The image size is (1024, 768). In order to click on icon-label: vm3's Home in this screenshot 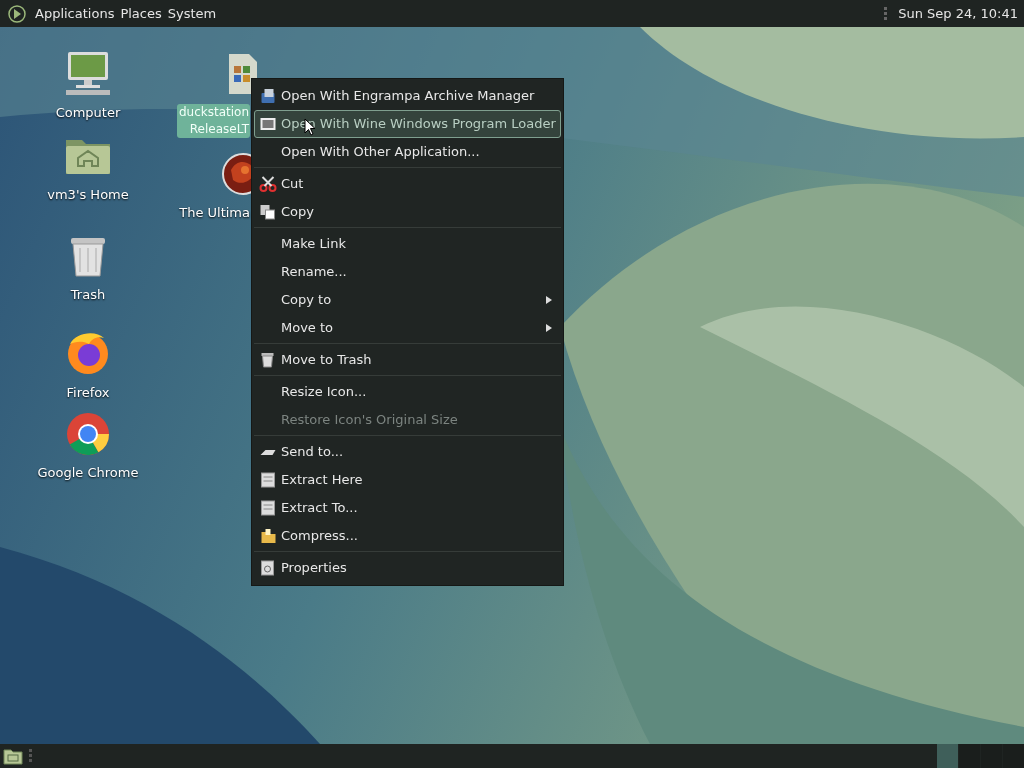, I will do `click(88, 194)`.